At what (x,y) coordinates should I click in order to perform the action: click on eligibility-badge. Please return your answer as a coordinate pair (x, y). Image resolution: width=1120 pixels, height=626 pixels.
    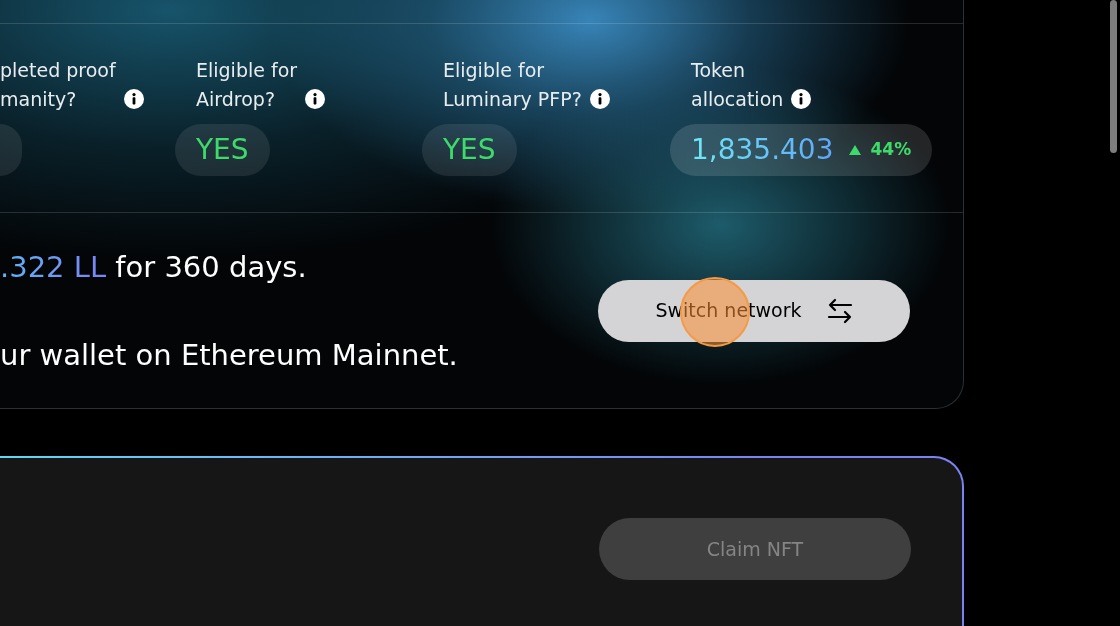
    Looking at the image, I should click on (11, 150).